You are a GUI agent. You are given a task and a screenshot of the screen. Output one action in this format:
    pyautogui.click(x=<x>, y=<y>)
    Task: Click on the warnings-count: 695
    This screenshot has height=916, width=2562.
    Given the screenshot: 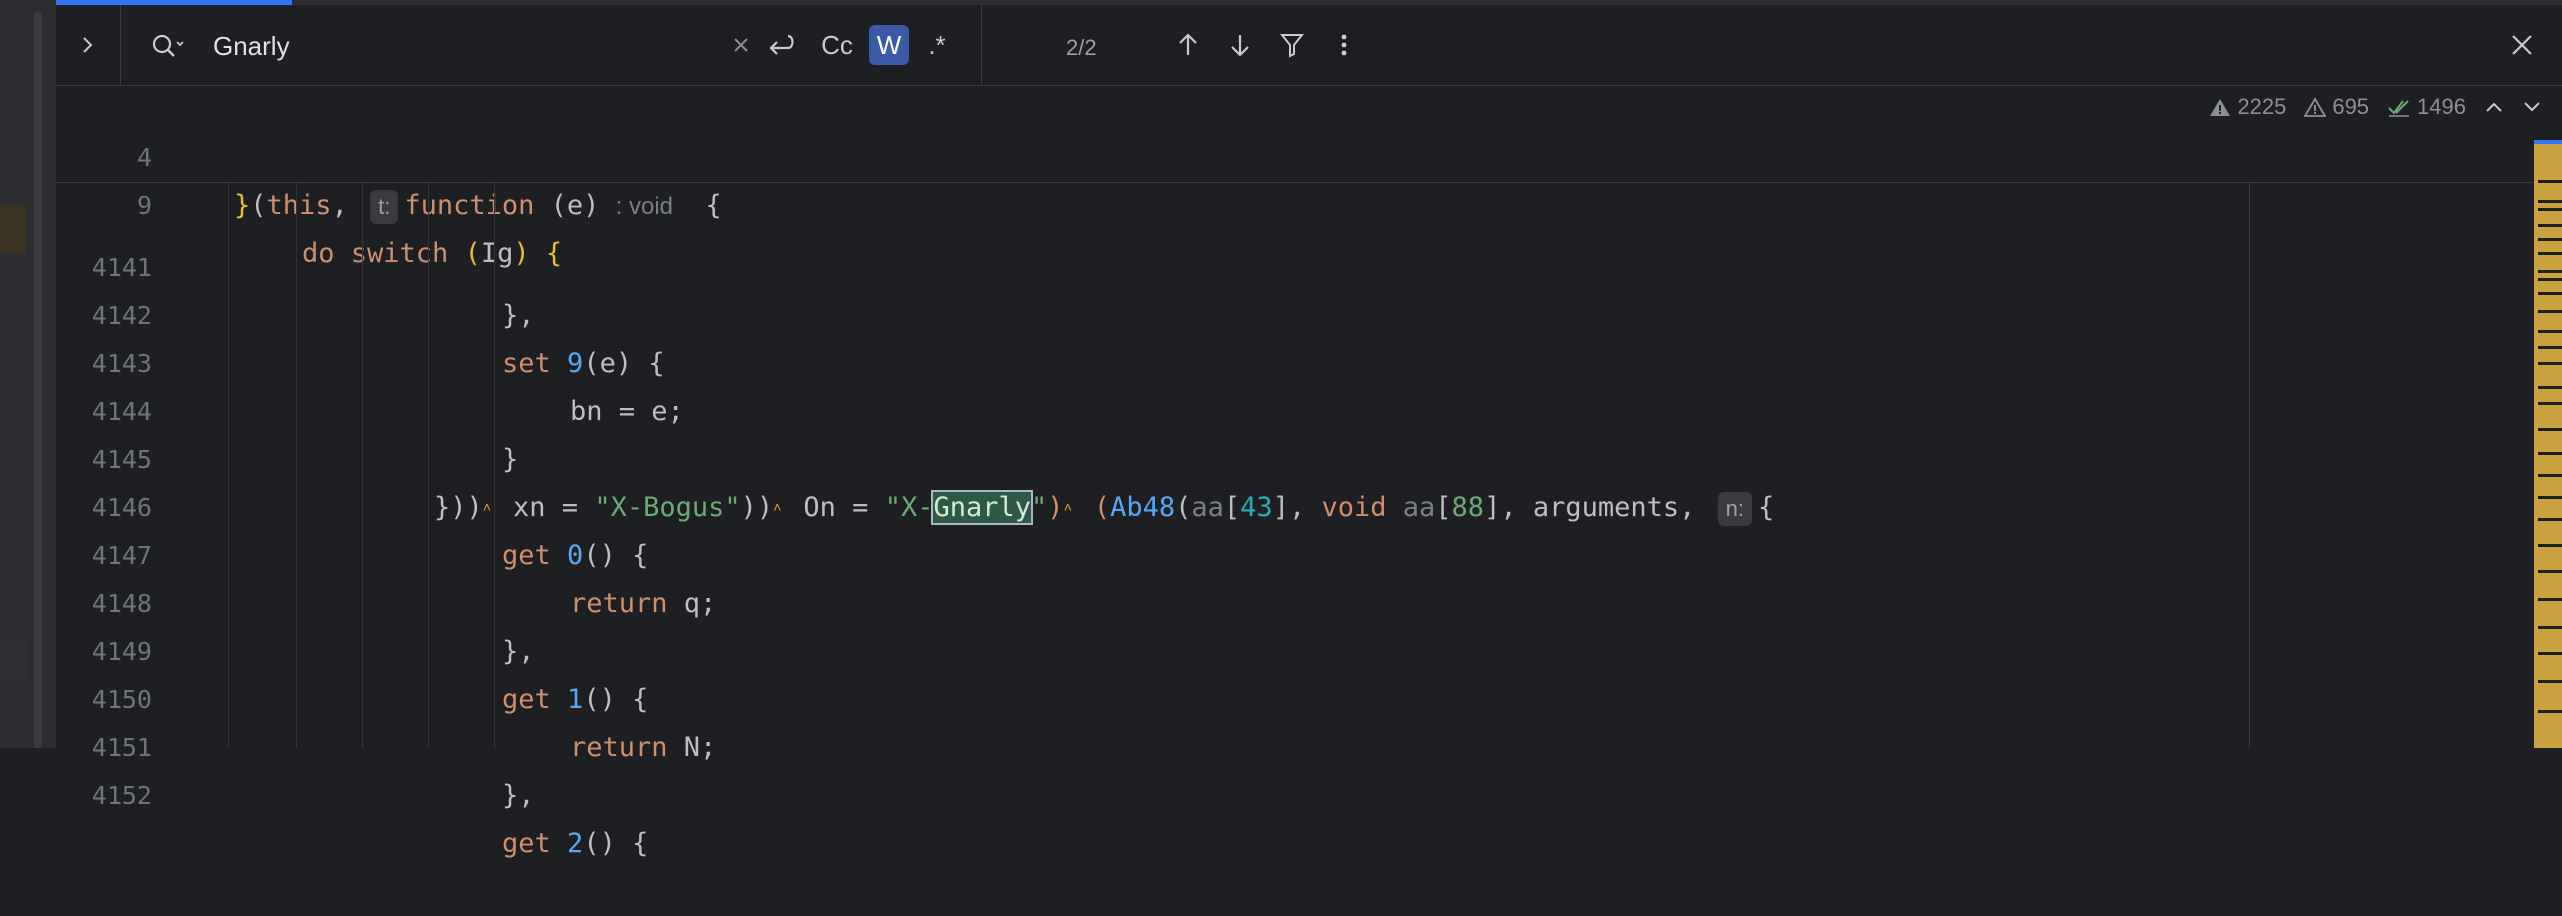 What is the action you would take?
    pyautogui.click(x=2336, y=107)
    